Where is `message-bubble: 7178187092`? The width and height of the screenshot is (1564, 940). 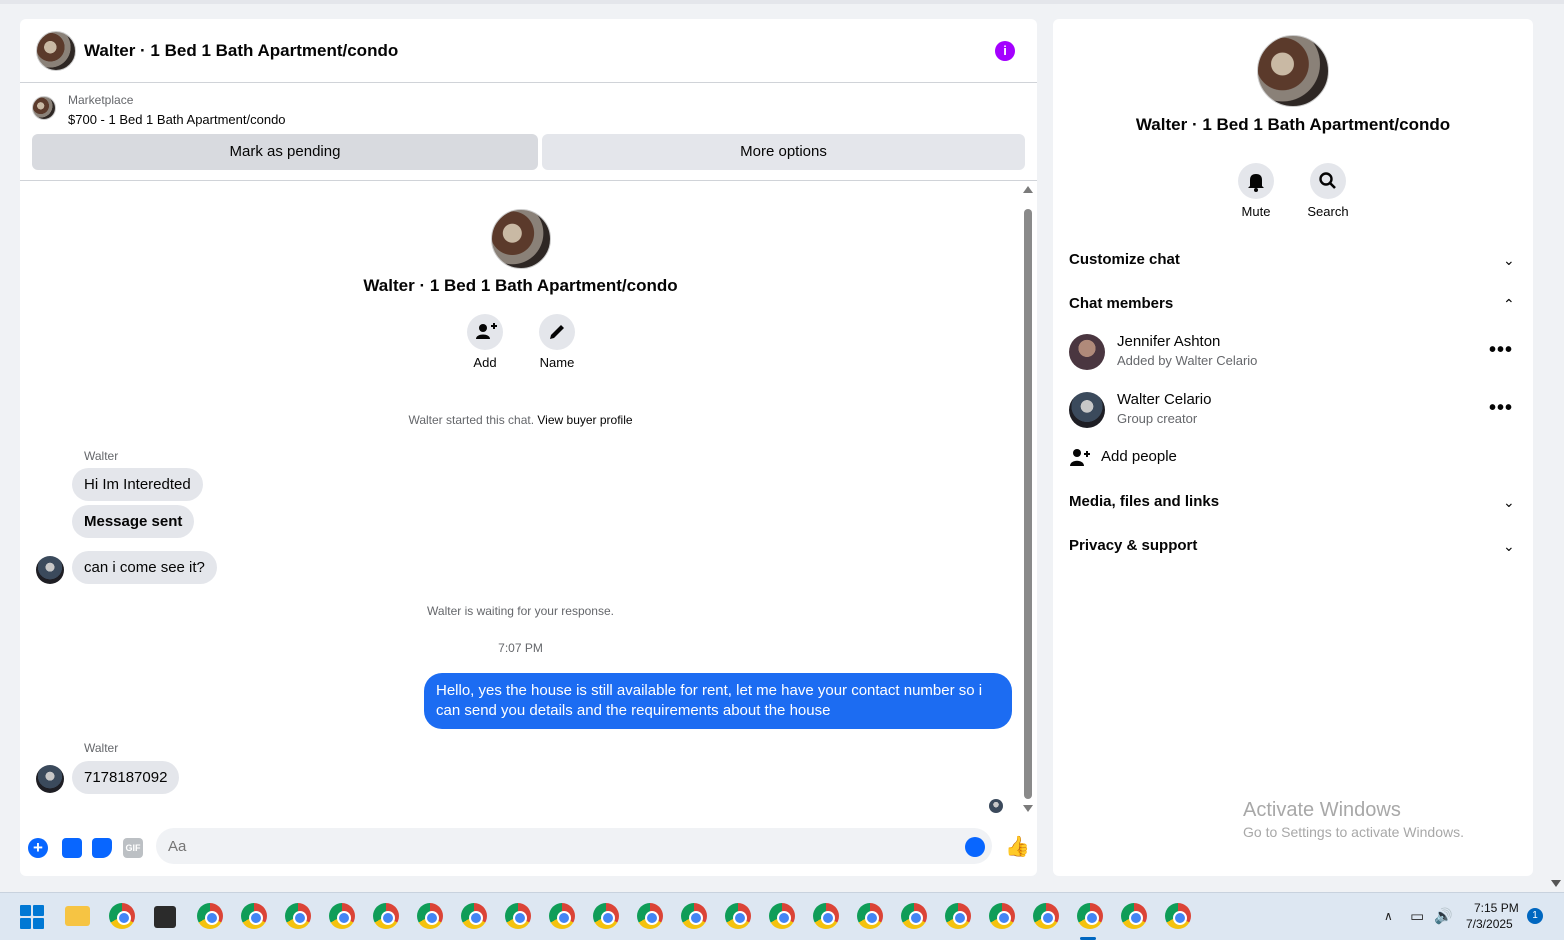
message-bubble: 7178187092 is located at coordinates (126, 777).